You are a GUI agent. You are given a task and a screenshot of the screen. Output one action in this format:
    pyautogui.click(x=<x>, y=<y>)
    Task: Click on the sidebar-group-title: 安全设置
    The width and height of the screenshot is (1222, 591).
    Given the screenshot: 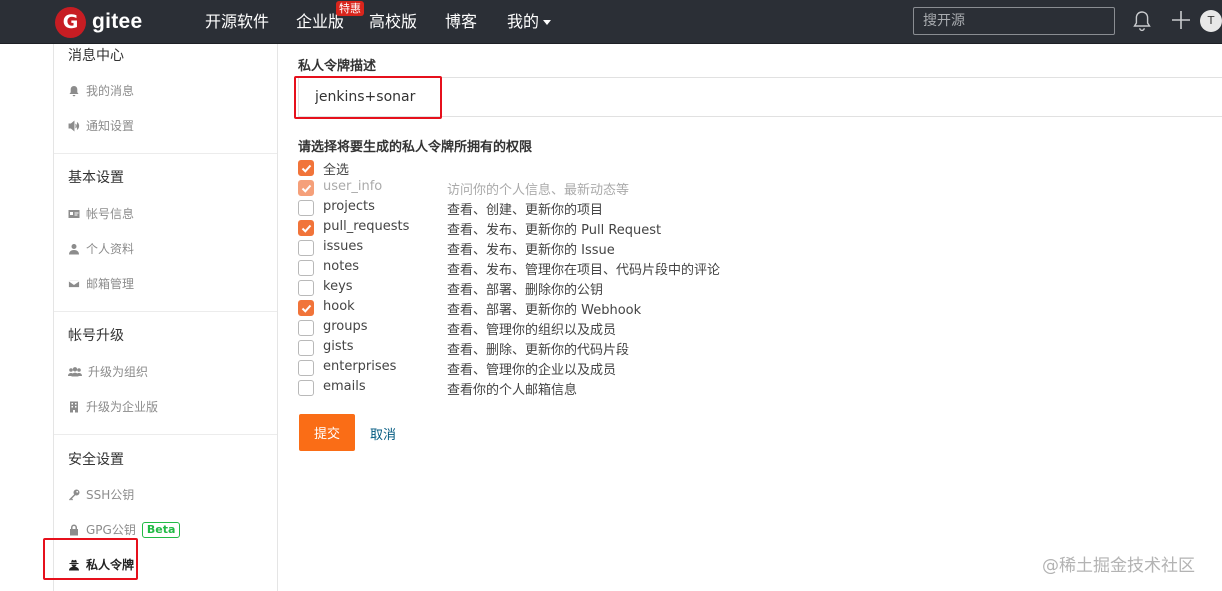 What is the action you would take?
    pyautogui.click(x=96, y=460)
    